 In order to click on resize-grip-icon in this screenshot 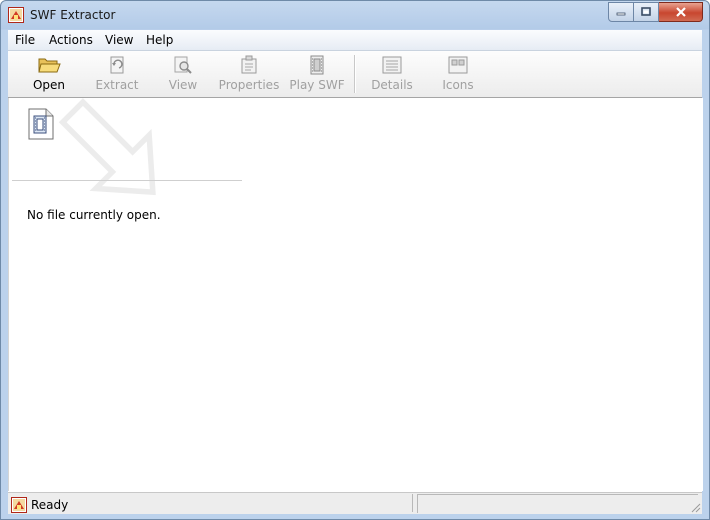, I will do `click(695, 507)`.